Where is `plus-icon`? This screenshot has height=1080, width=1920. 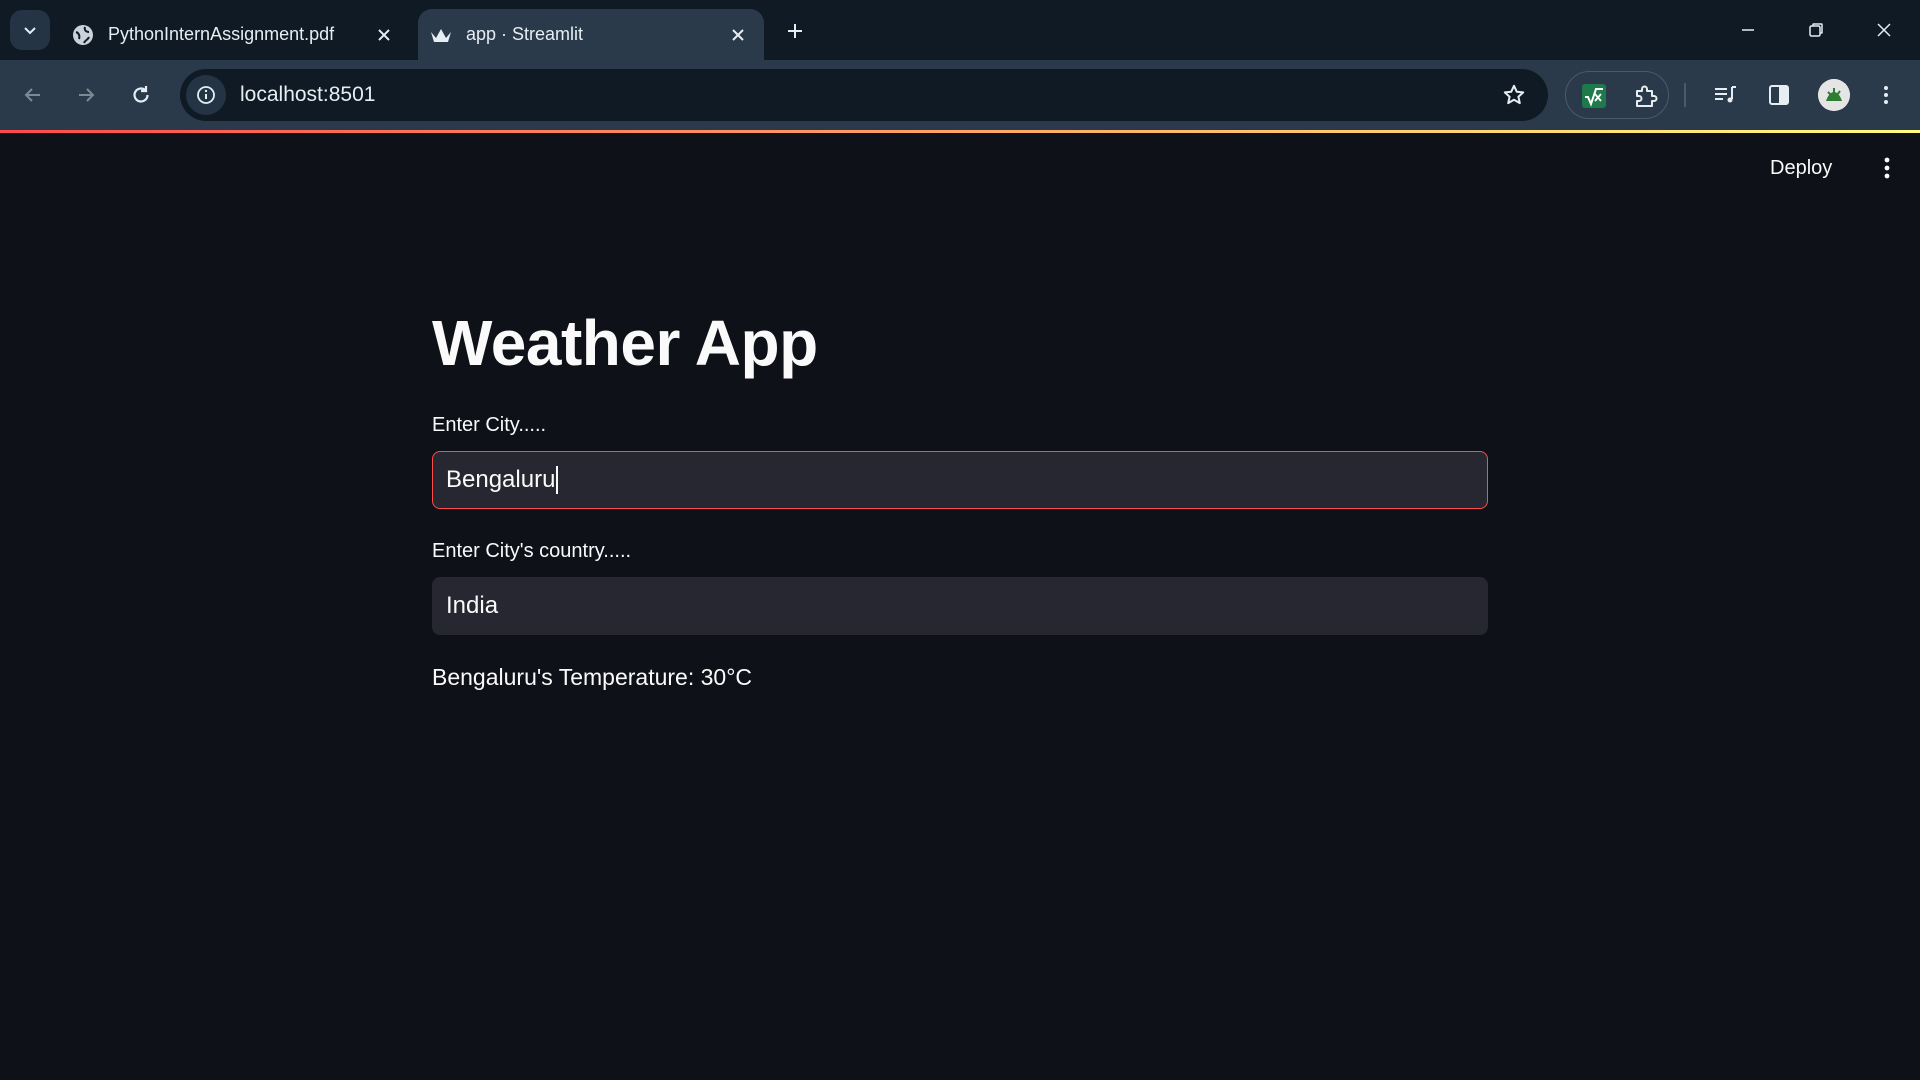
plus-icon is located at coordinates (795, 31).